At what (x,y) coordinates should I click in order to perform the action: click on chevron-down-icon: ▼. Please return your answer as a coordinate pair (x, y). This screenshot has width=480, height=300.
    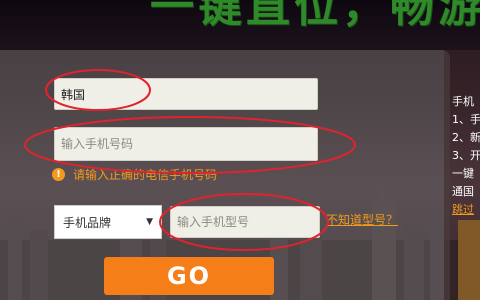
    Looking at the image, I should click on (149, 222).